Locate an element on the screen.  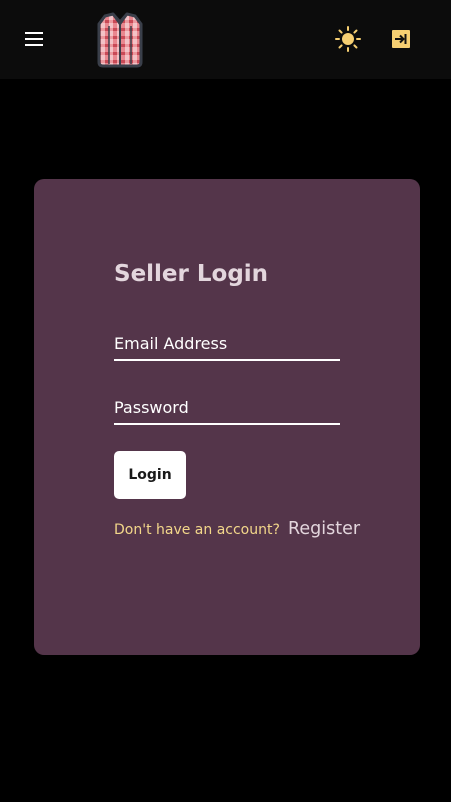
password-input is located at coordinates (227, 407).